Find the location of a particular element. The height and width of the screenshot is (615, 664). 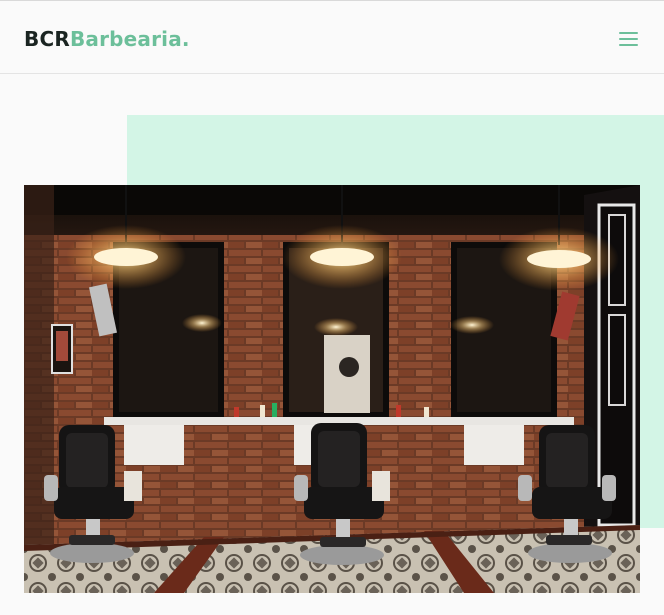

hamburger-menu-icon is located at coordinates (628, 39).